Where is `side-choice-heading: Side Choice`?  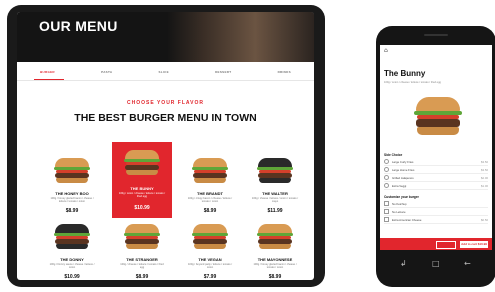 side-choice-heading: Side Choice is located at coordinates (393, 155).